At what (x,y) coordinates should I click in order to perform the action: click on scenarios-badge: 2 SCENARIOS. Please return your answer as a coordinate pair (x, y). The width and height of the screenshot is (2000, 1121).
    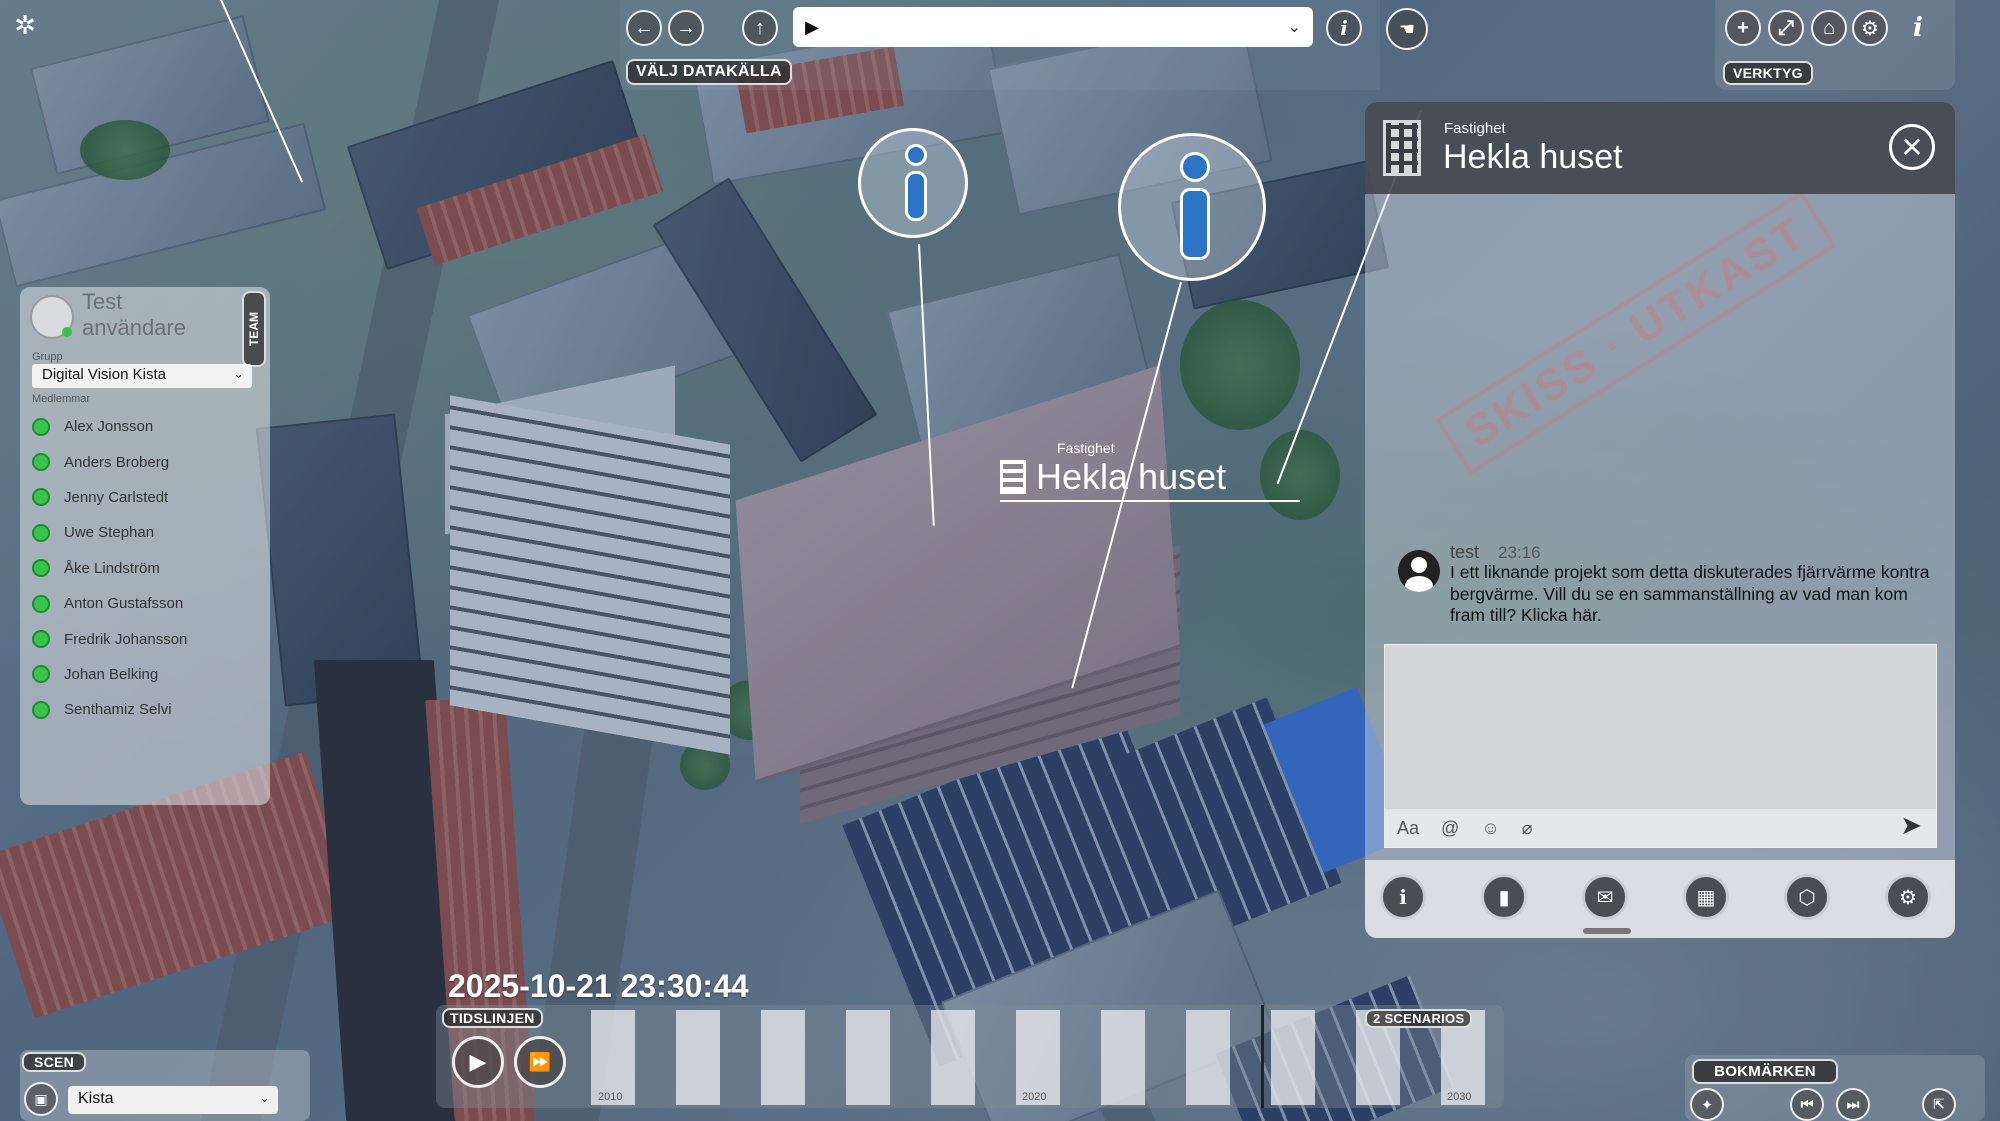
    Looking at the image, I should click on (1419, 1018).